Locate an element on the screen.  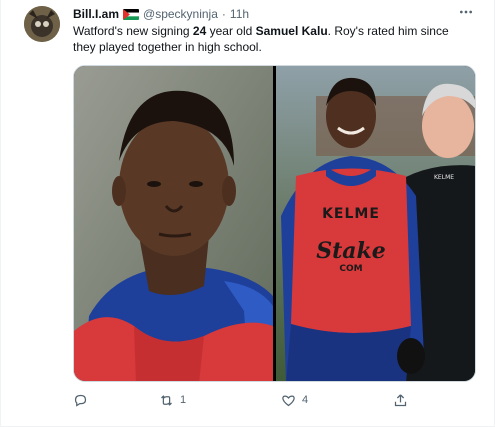
avatar-image is located at coordinates (42, 24).